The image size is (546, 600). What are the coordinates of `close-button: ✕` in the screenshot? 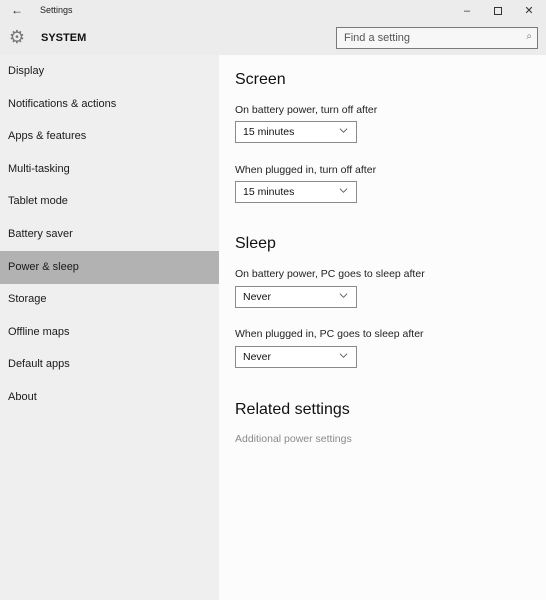 It's located at (529, 11).